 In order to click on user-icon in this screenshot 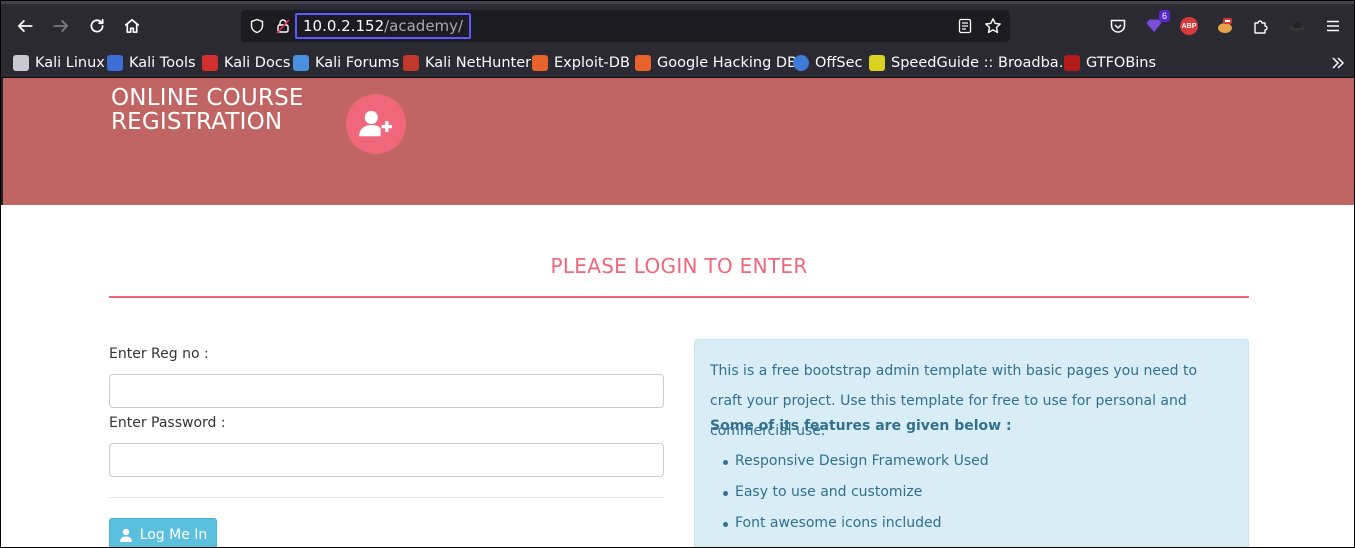, I will do `click(125, 535)`.